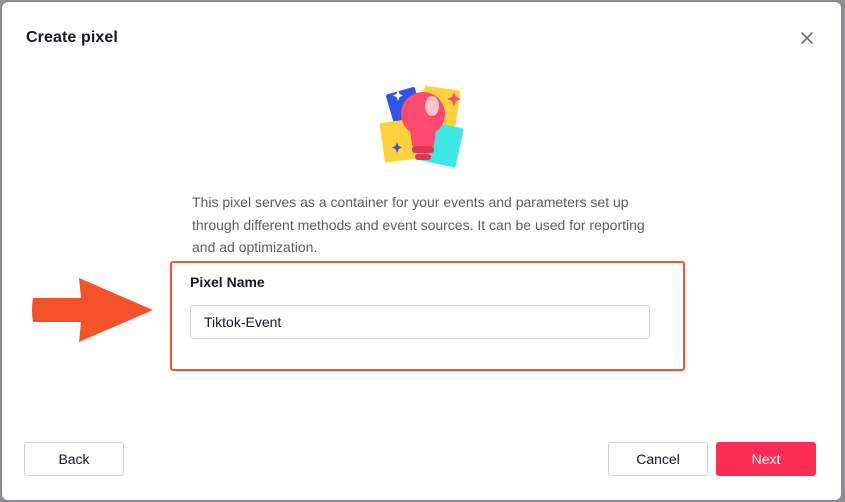  Describe the element at coordinates (658, 459) in the screenshot. I see `cancel-button: Cancel` at that location.